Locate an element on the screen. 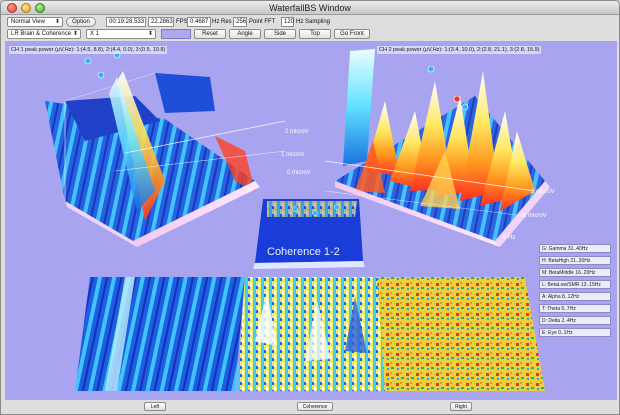 The height and width of the screenshot is (415, 620). view-mode-select: Normal View ⬍ is located at coordinates (35, 22).